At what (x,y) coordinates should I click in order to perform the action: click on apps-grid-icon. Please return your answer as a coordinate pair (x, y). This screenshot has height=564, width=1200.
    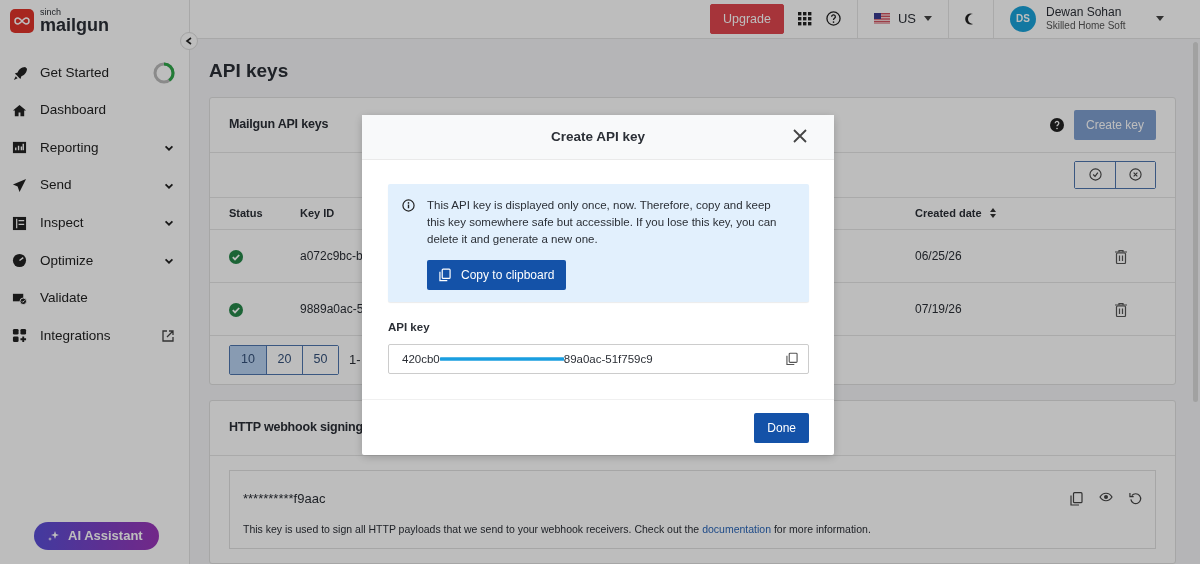
    Looking at the image, I should click on (804, 18).